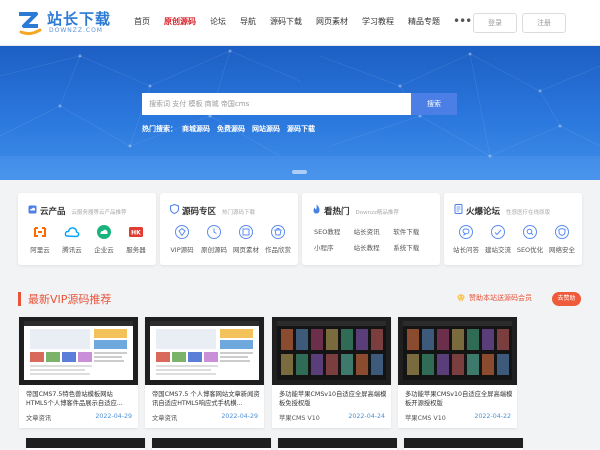 The height and width of the screenshot is (450, 600). What do you see at coordinates (459, 399) in the screenshot?
I see `card-title: 多功能苹果CMSv10自适应全屏高端模板开源授权版` at bounding box center [459, 399].